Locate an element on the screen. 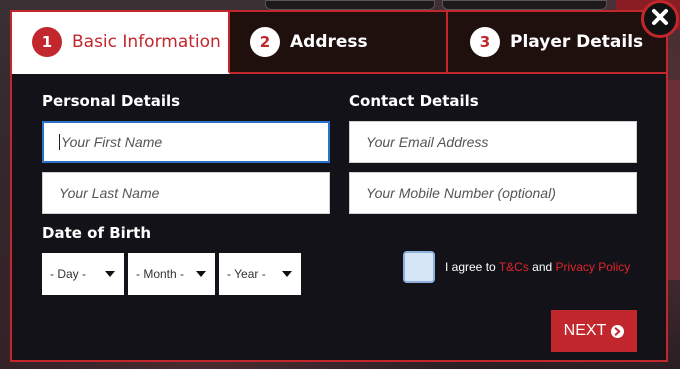  dob-year-select: - Year - is located at coordinates (260, 274).